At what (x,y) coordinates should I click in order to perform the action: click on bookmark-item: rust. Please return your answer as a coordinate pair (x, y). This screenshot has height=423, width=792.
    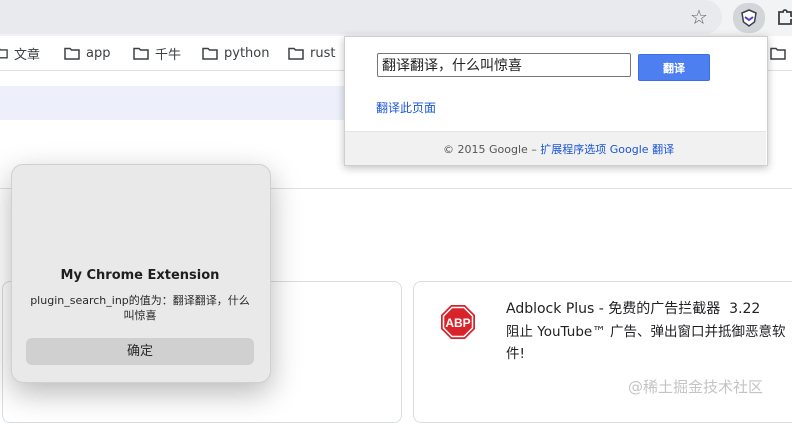
    Looking at the image, I should click on (311, 53).